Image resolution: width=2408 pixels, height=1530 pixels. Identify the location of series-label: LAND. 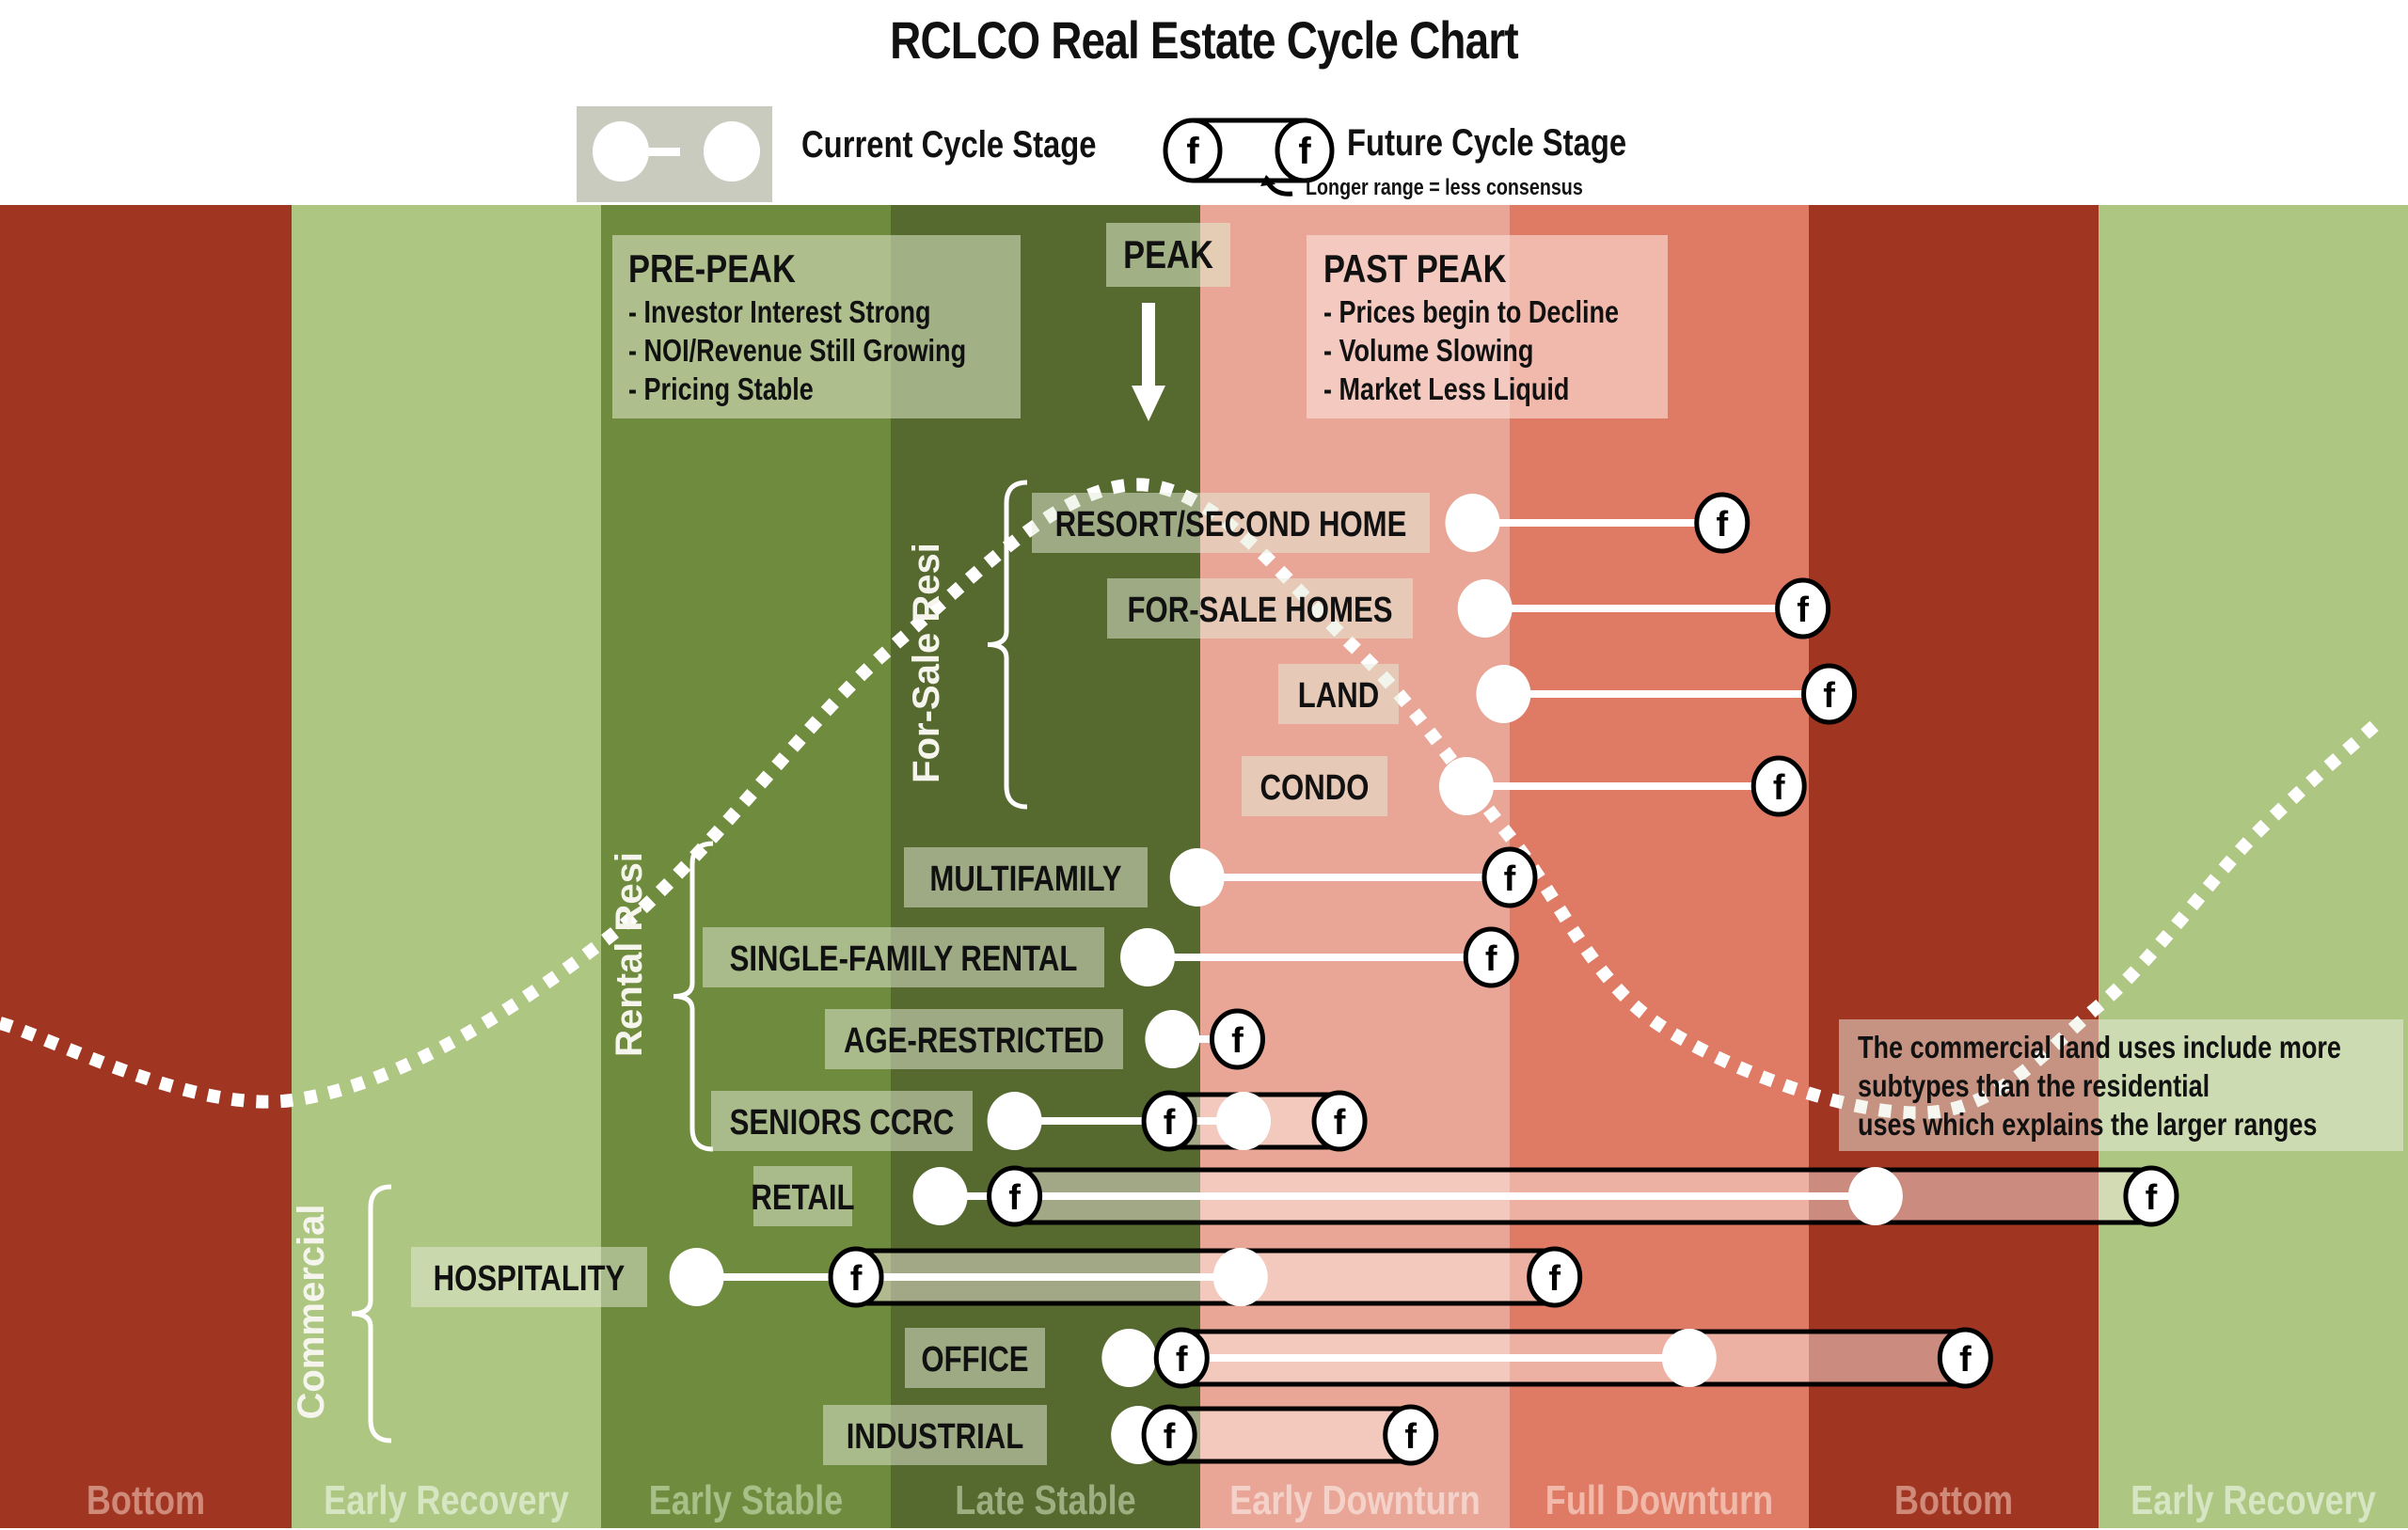
(1339, 696).